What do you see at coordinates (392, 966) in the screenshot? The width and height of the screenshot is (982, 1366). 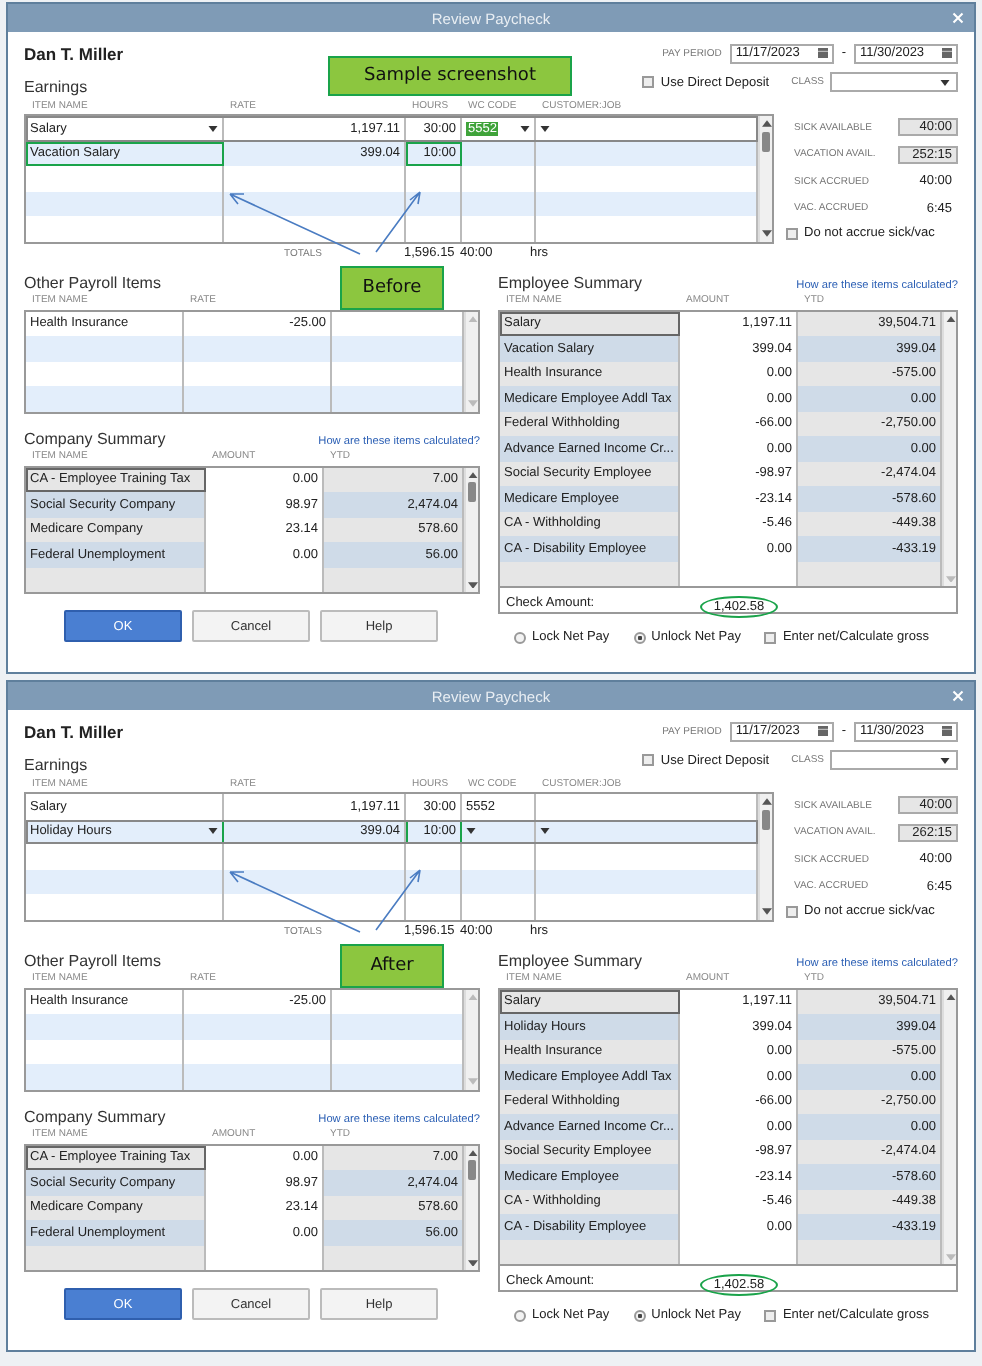 I see `annotation-label: After` at bounding box center [392, 966].